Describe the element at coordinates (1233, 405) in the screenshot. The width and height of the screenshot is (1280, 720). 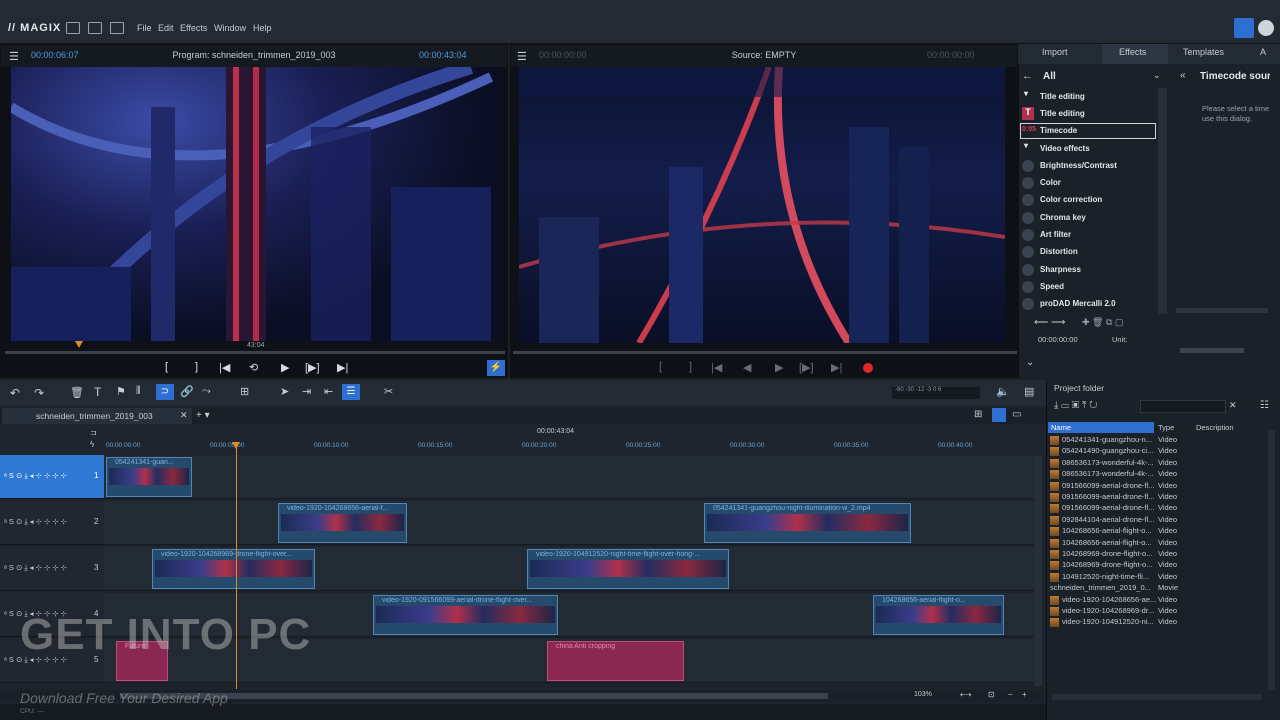
I see `clear-search-icon: ✕` at that location.